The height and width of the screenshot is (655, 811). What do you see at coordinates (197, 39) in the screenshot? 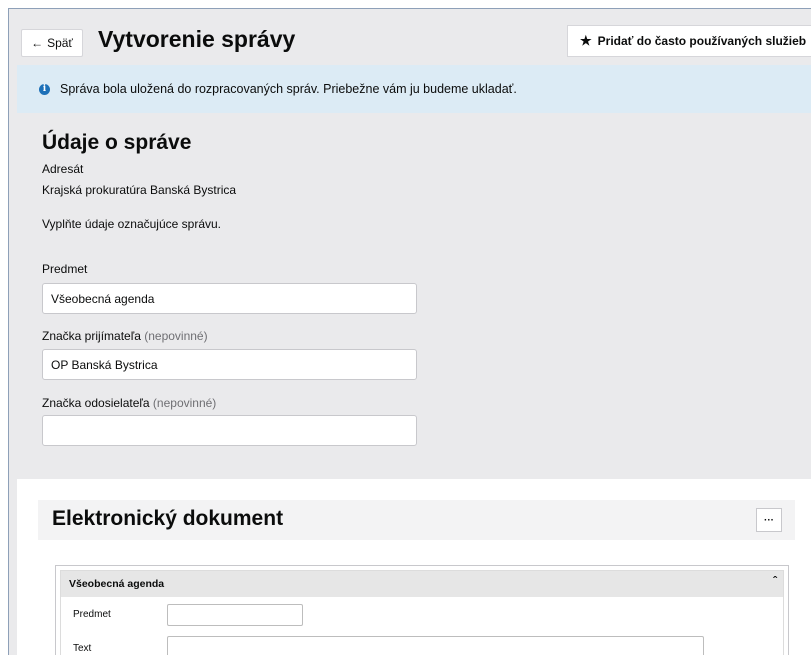
I see `page-title: Vytvorenie správy` at bounding box center [197, 39].